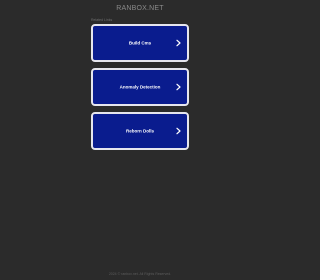 This screenshot has height=280, width=320. Describe the element at coordinates (140, 8) in the screenshot. I see `site-title: RANBOX.NET` at that location.